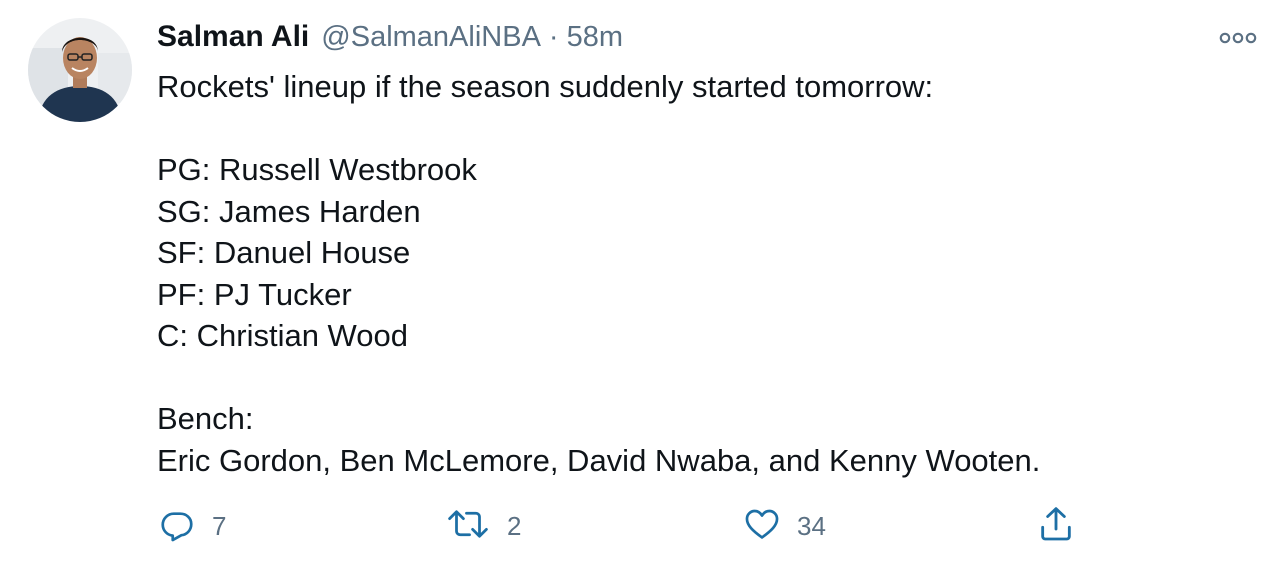 The width and height of the screenshot is (1282, 588). Describe the element at coordinates (177, 526) in the screenshot. I see `reply-icon` at that location.